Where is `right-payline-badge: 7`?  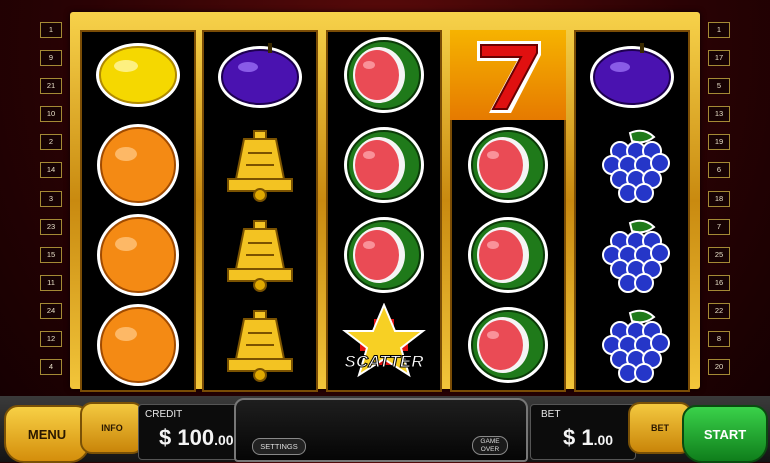
right-payline-badge: 7 is located at coordinates (719, 226).